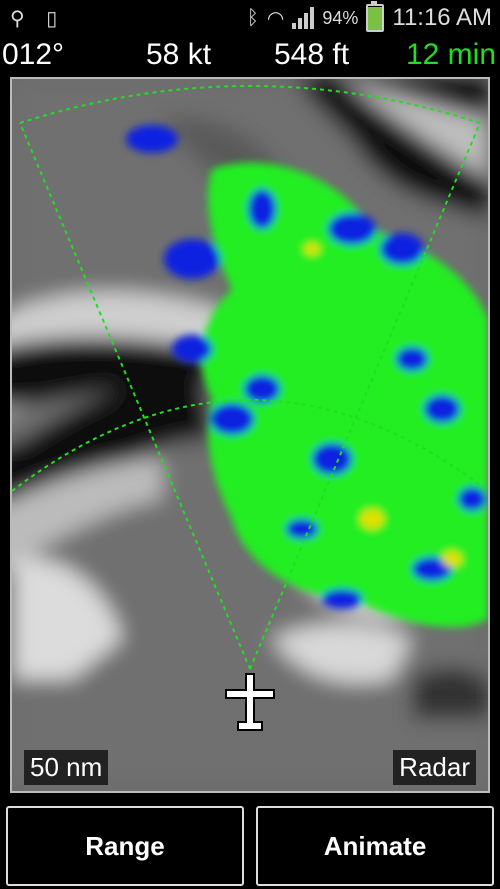 This screenshot has width=500, height=889. What do you see at coordinates (303, 18) in the screenshot?
I see `signal-icon` at bounding box center [303, 18].